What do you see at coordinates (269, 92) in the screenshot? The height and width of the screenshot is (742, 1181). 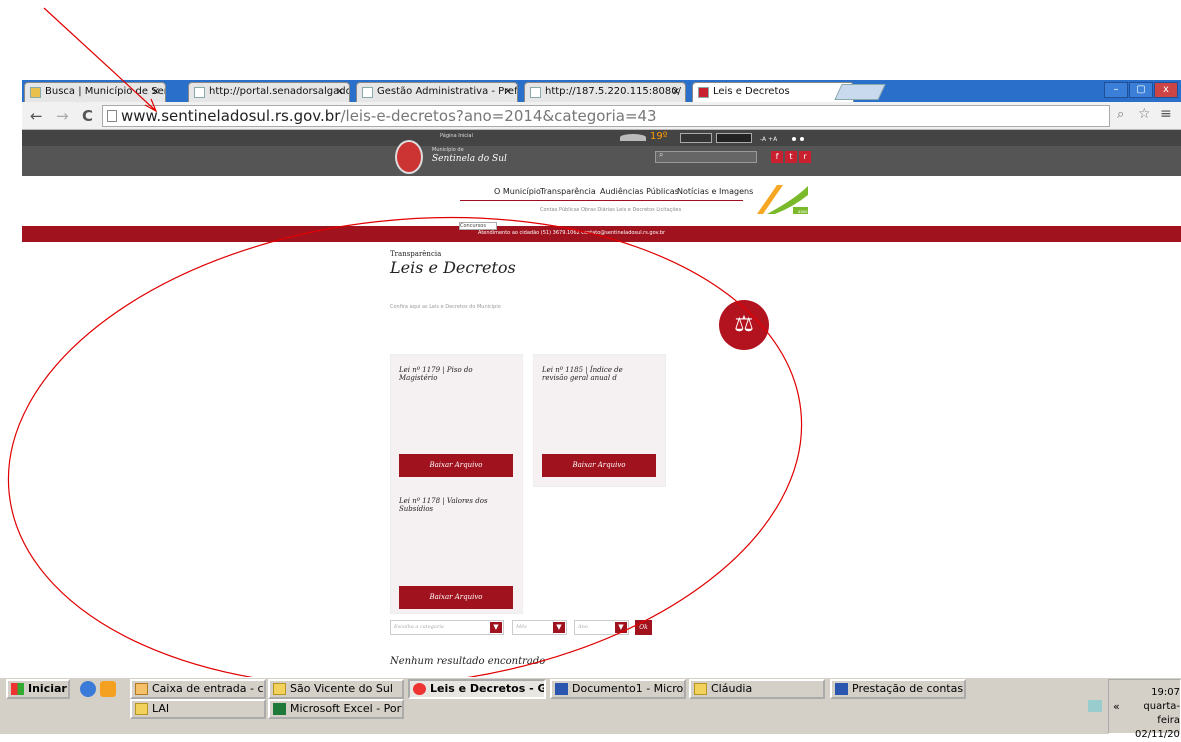 I see `tab-portal: http://portal.senadorsalgado ×` at bounding box center [269, 92].